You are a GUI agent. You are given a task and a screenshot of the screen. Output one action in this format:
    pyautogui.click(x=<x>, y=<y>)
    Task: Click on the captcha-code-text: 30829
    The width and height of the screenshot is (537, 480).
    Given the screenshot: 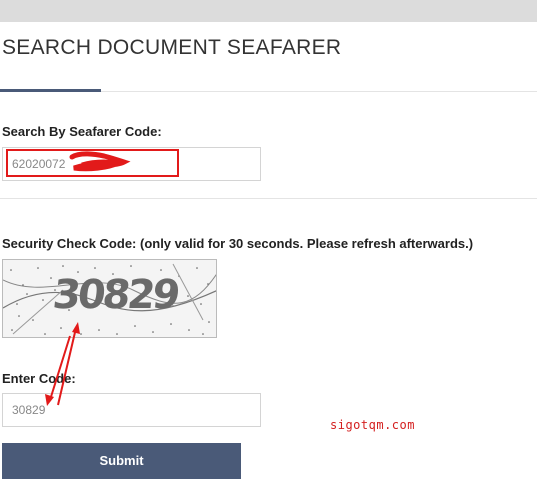 What is the action you would take?
    pyautogui.click(x=115, y=295)
    